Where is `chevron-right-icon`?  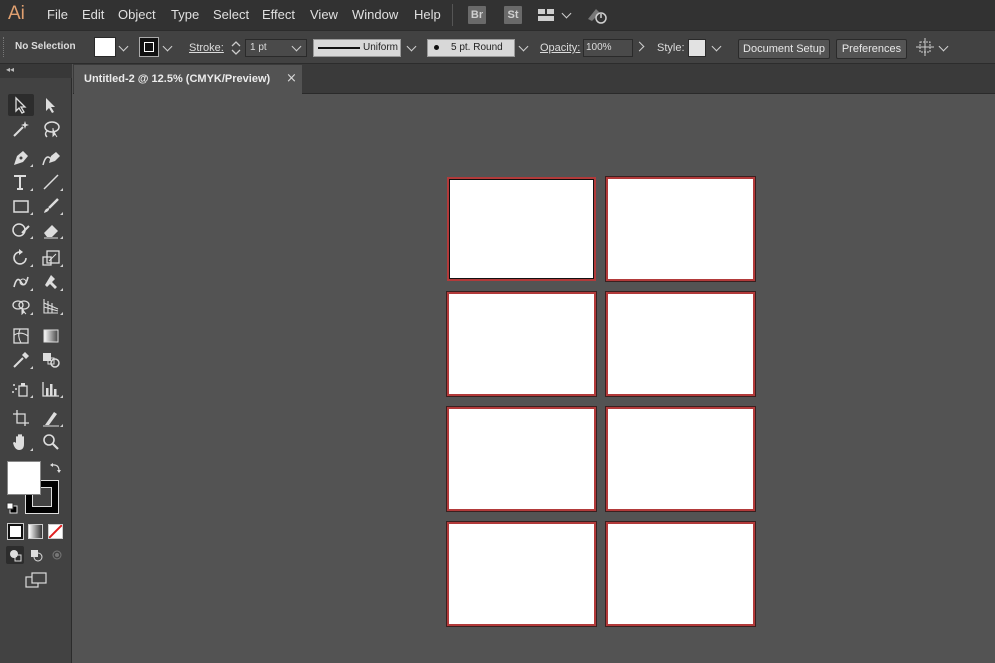
chevron-right-icon is located at coordinates (639, 46).